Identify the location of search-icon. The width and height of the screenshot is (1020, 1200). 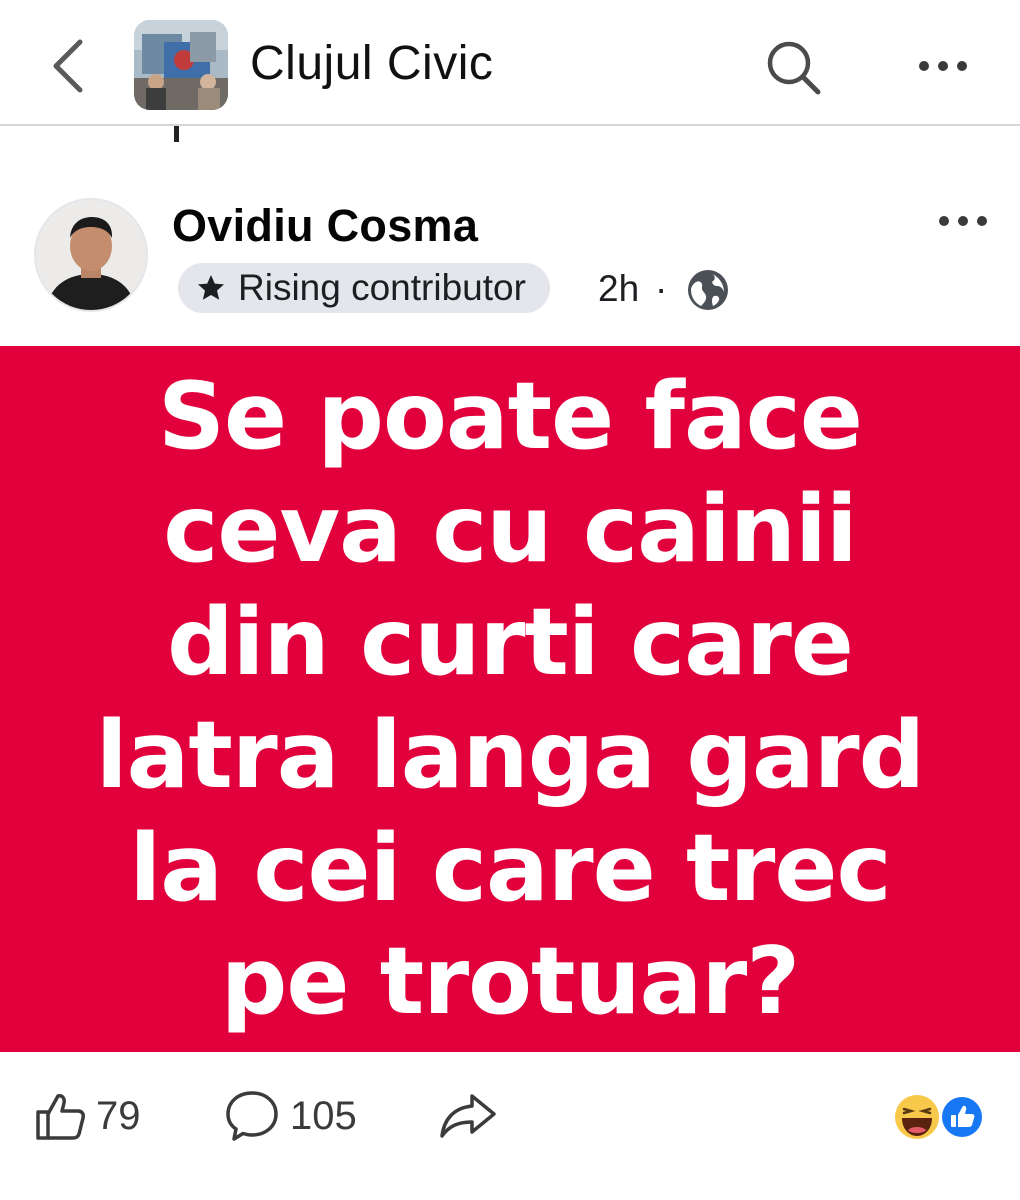
(794, 68).